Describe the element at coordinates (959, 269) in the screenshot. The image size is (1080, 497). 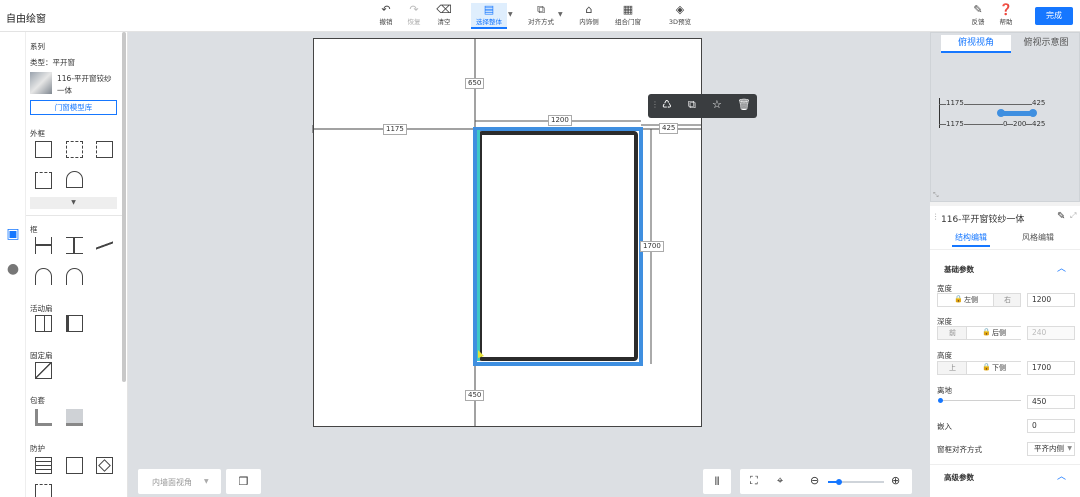
I see `basic-params-title: 基础参数` at that location.